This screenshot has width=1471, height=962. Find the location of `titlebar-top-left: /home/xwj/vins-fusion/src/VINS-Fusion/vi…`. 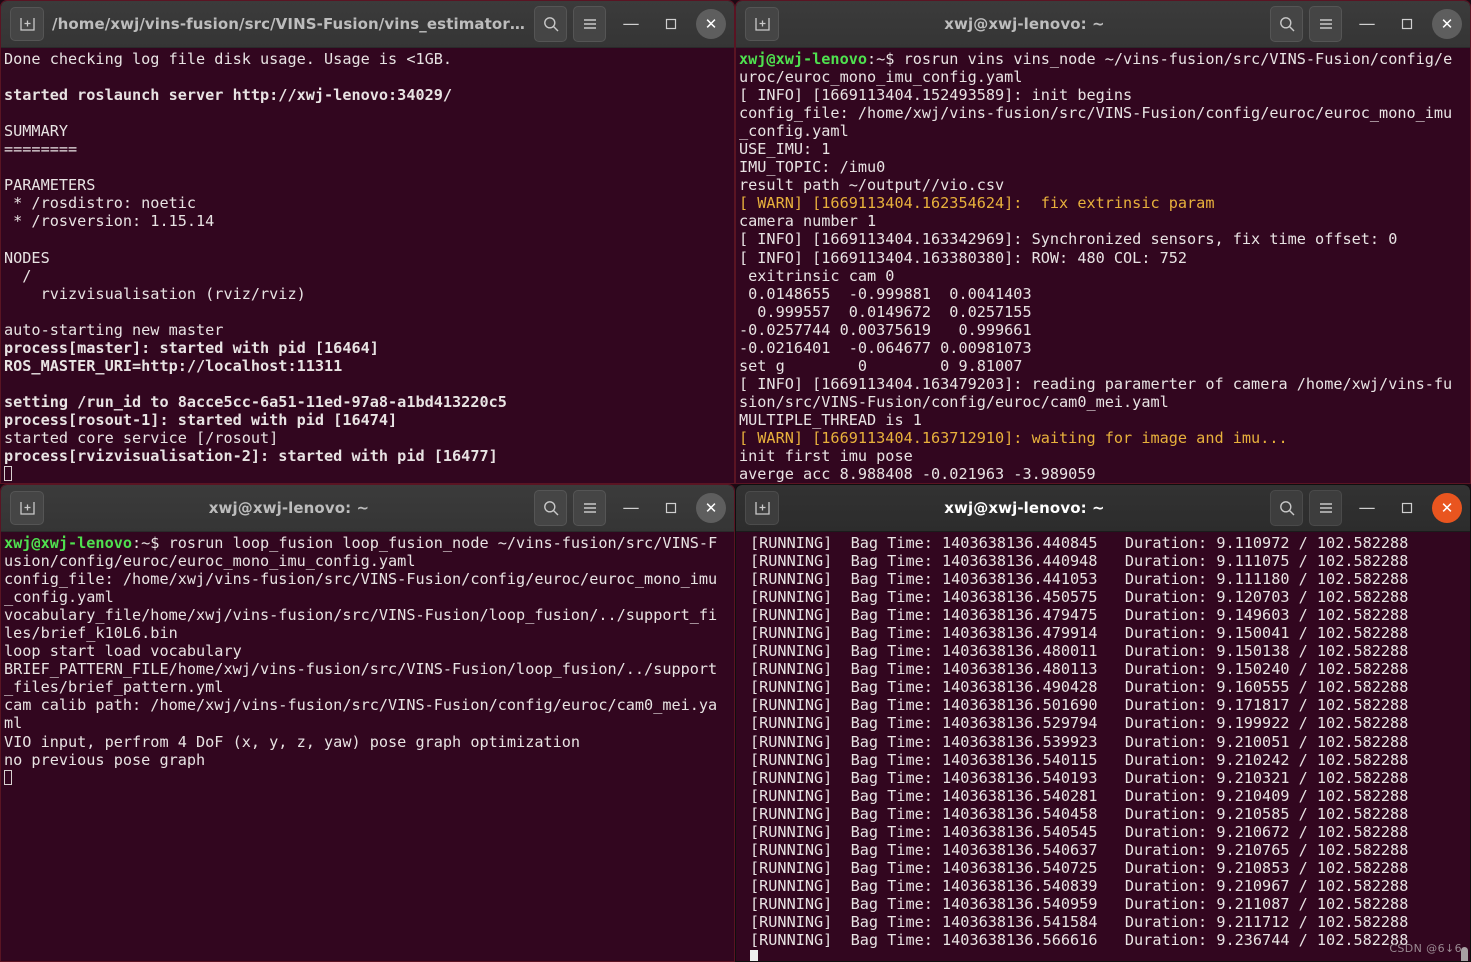

titlebar-top-left: /home/xwj/vins-fusion/src/VINS-Fusion/vi… is located at coordinates (367, 24).